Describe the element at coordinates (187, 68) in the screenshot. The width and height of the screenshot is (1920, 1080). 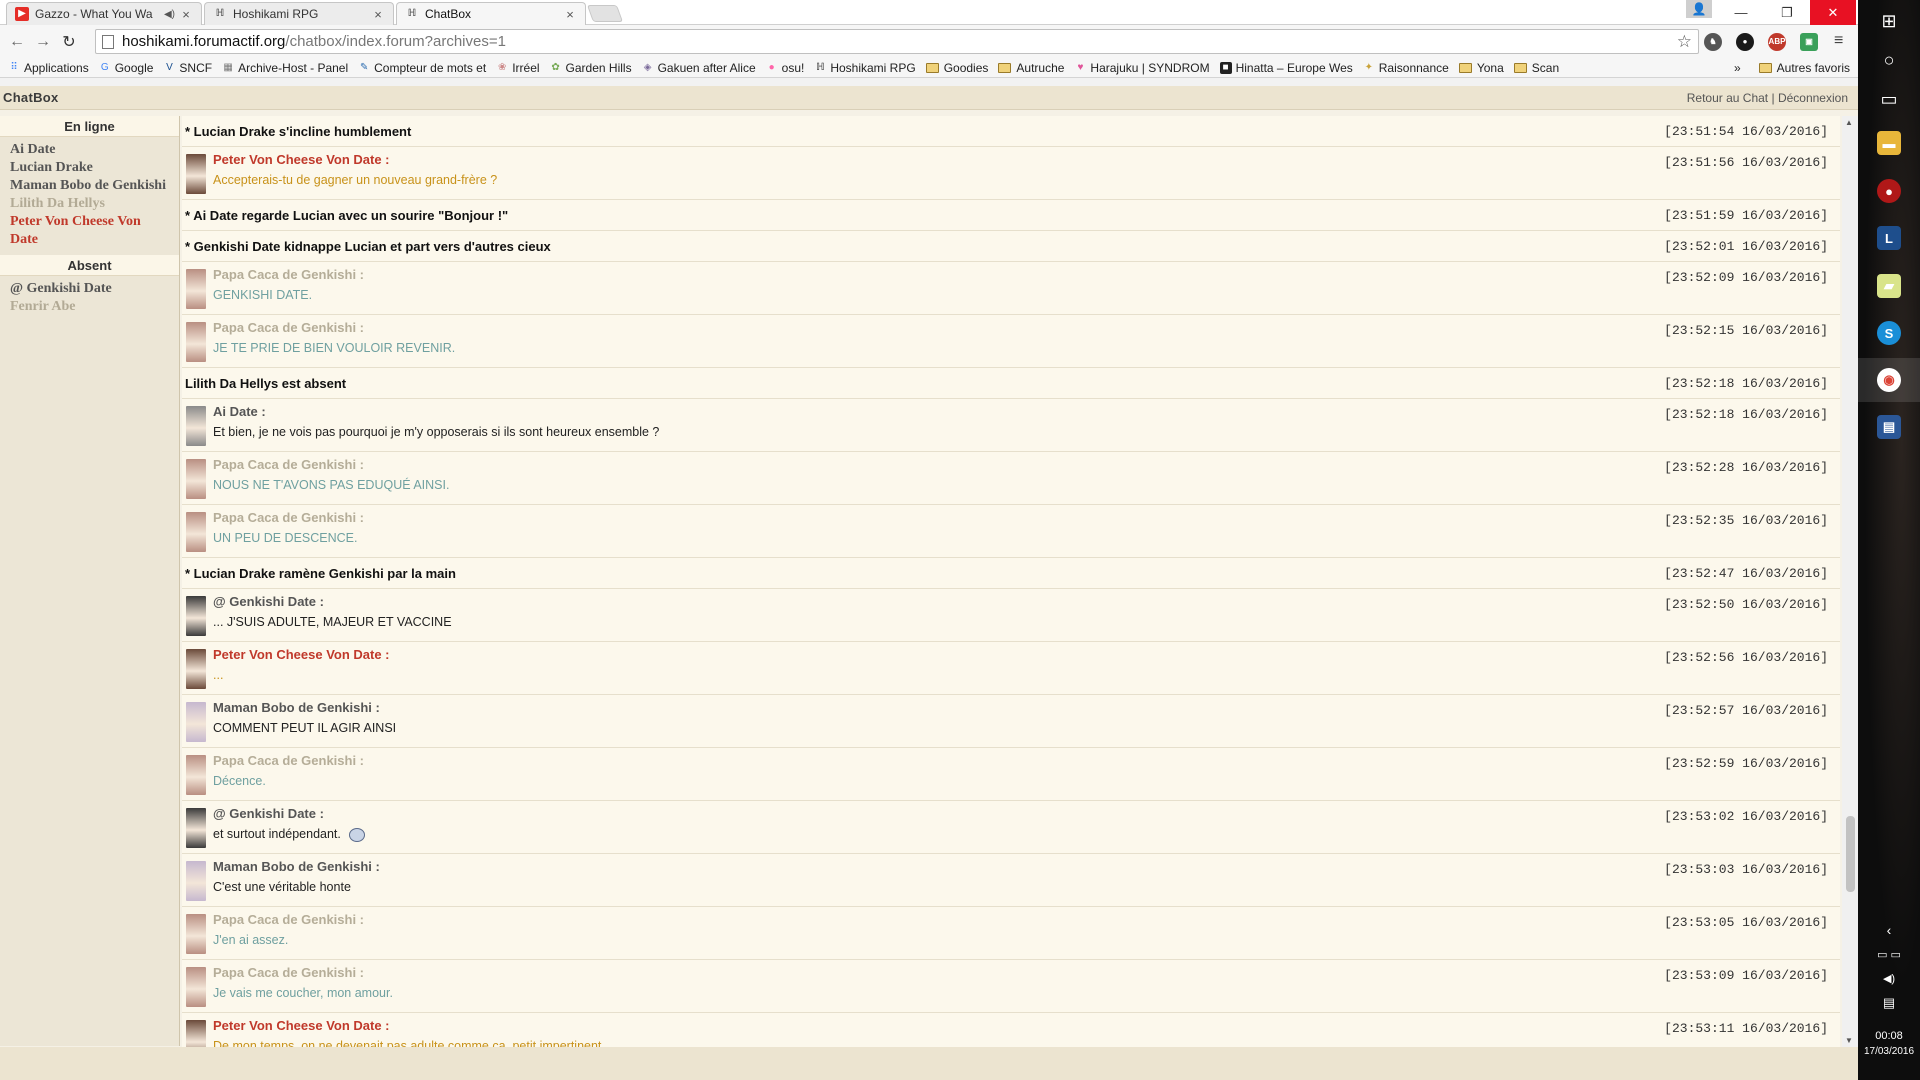
I see `bookmark-item: V SNCF` at that location.